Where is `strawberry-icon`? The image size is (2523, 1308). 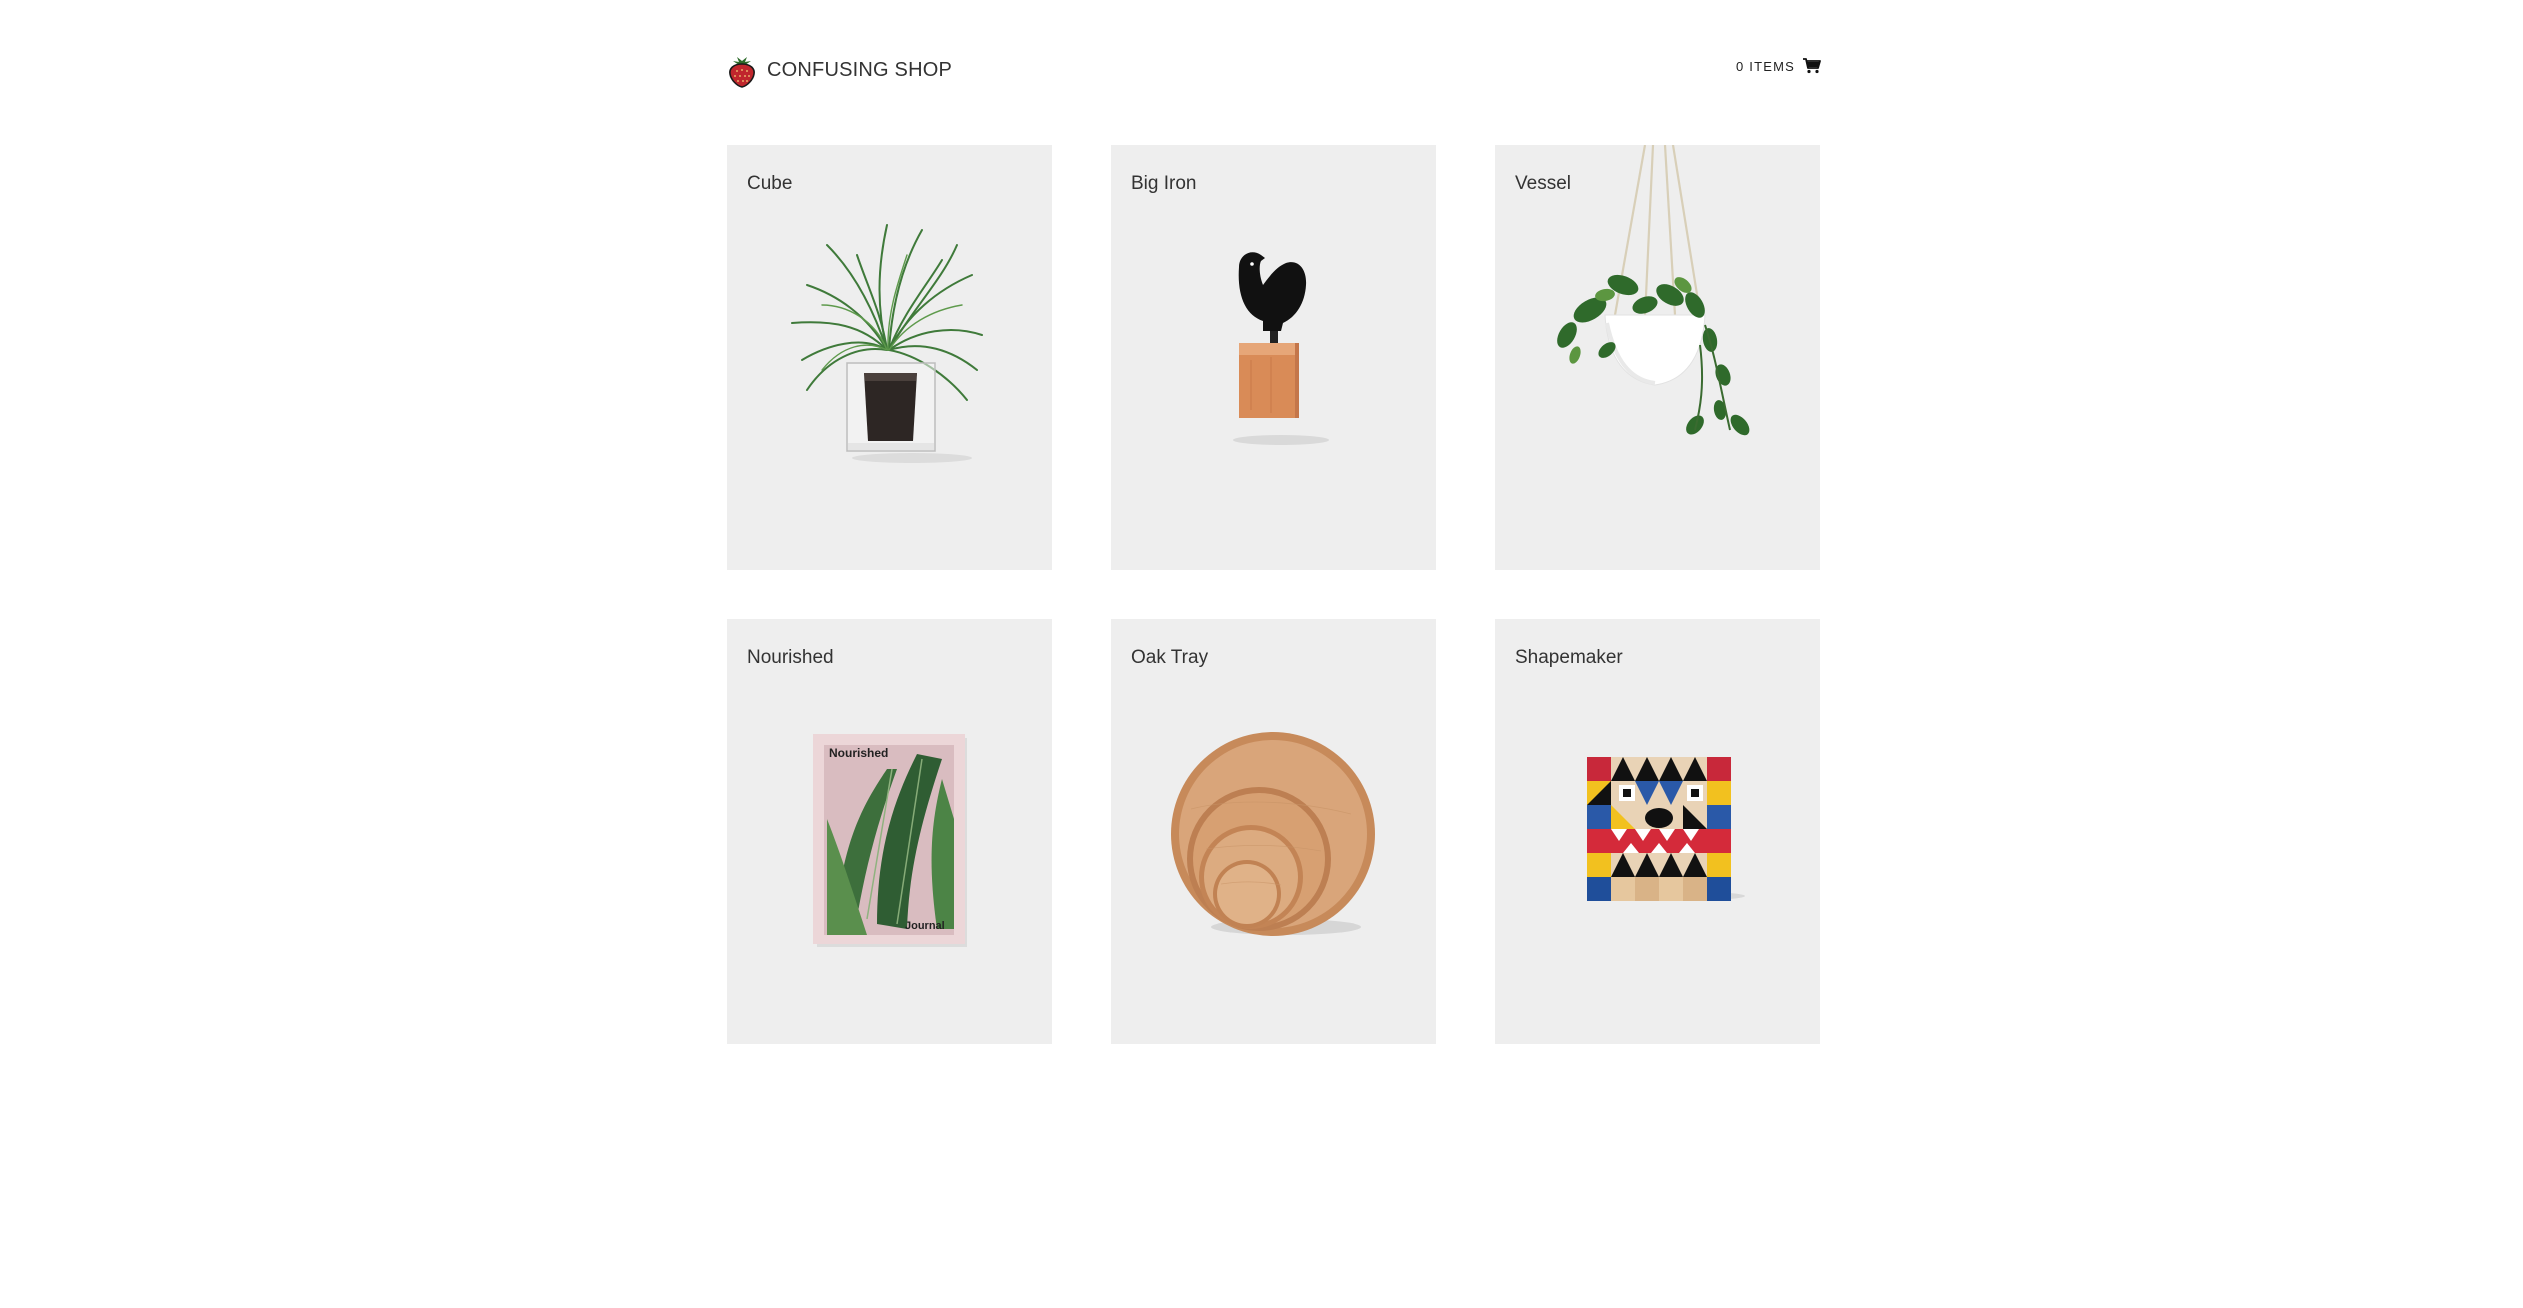 strawberry-icon is located at coordinates (742, 72).